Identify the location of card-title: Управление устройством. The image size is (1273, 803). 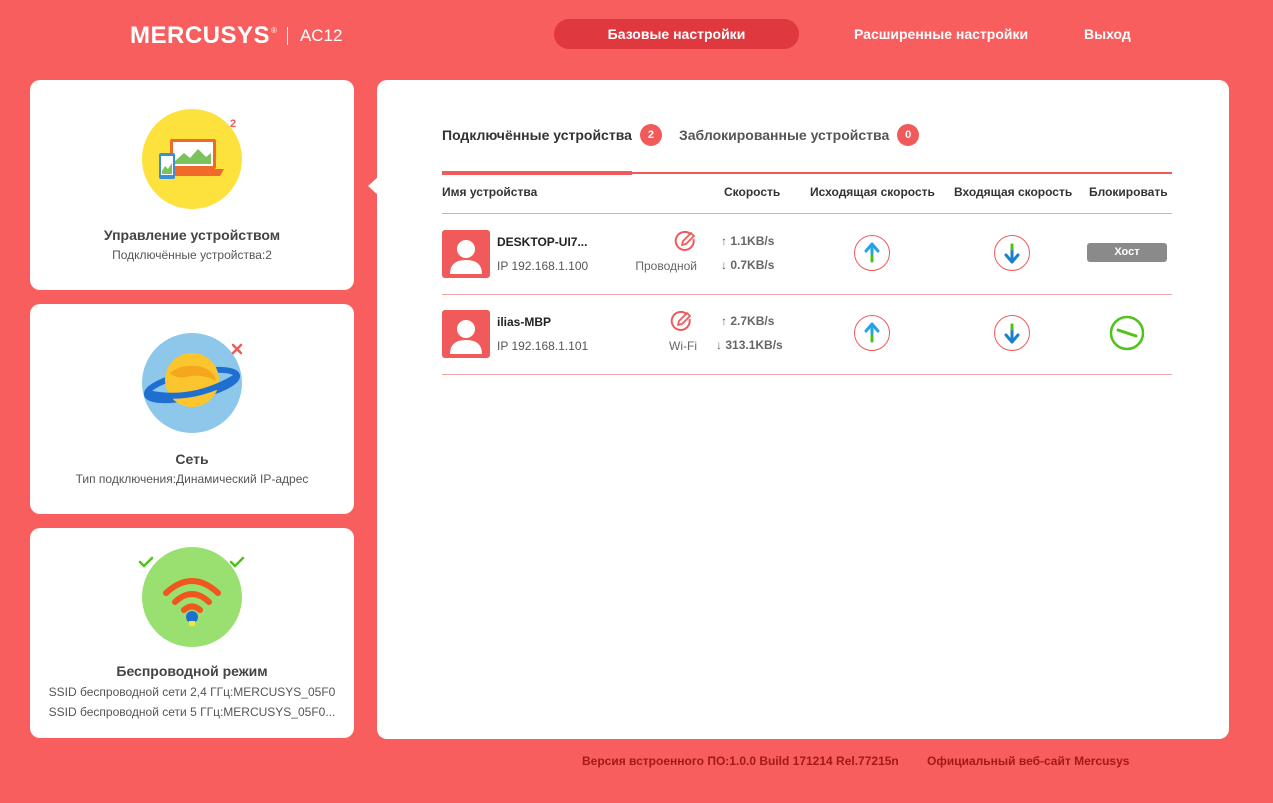
(192, 235).